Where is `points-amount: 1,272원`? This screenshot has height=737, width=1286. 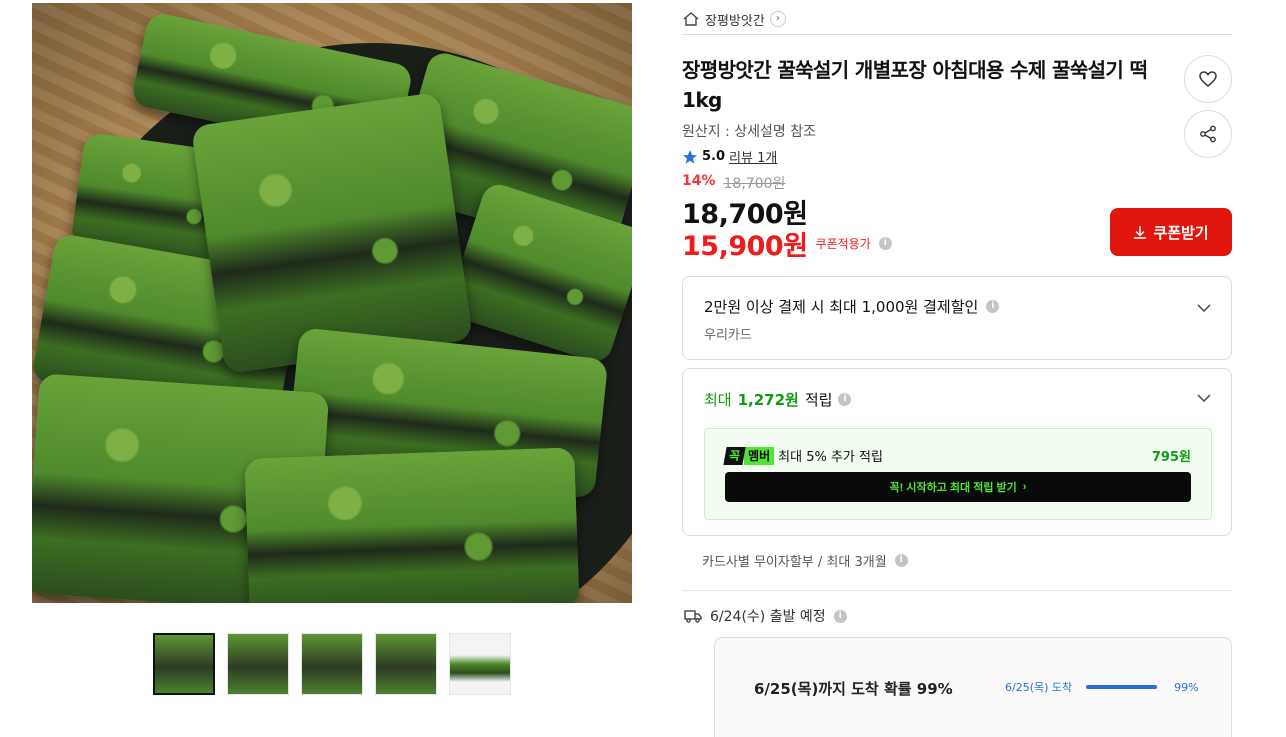 points-amount: 1,272원 is located at coordinates (768, 400).